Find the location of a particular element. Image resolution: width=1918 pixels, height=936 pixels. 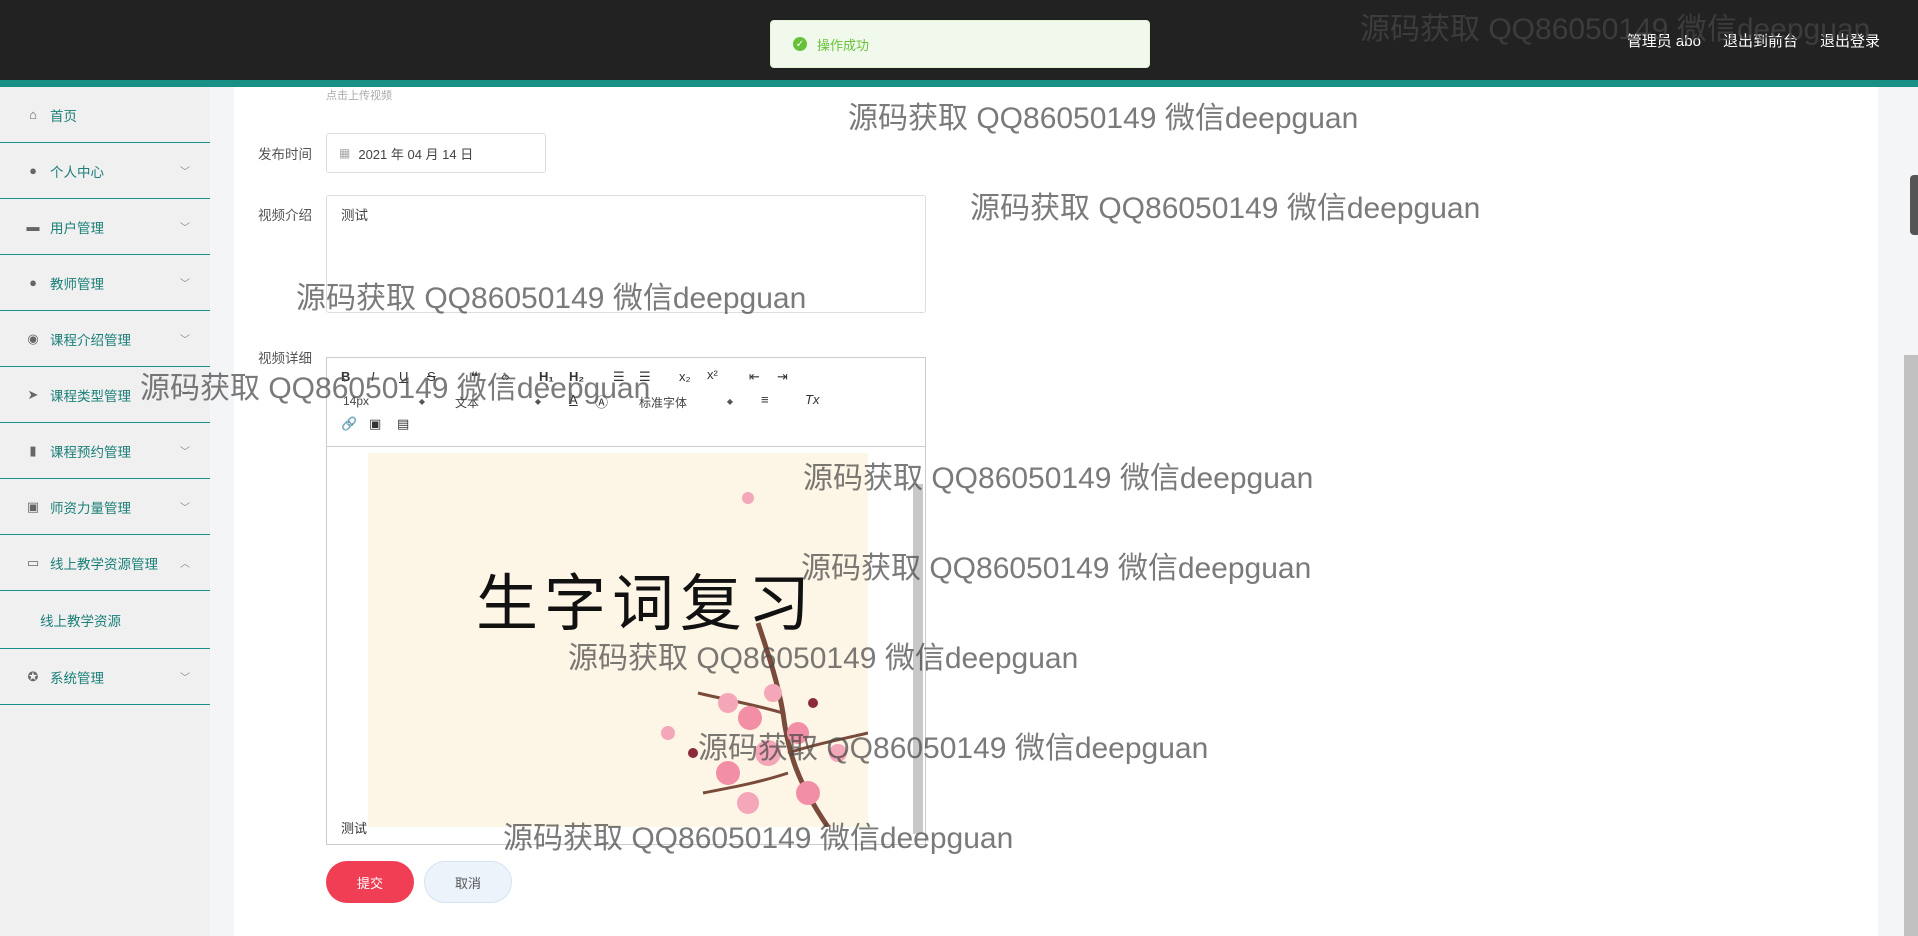

outdent-icon: ⇤ is located at coordinates (754, 377).